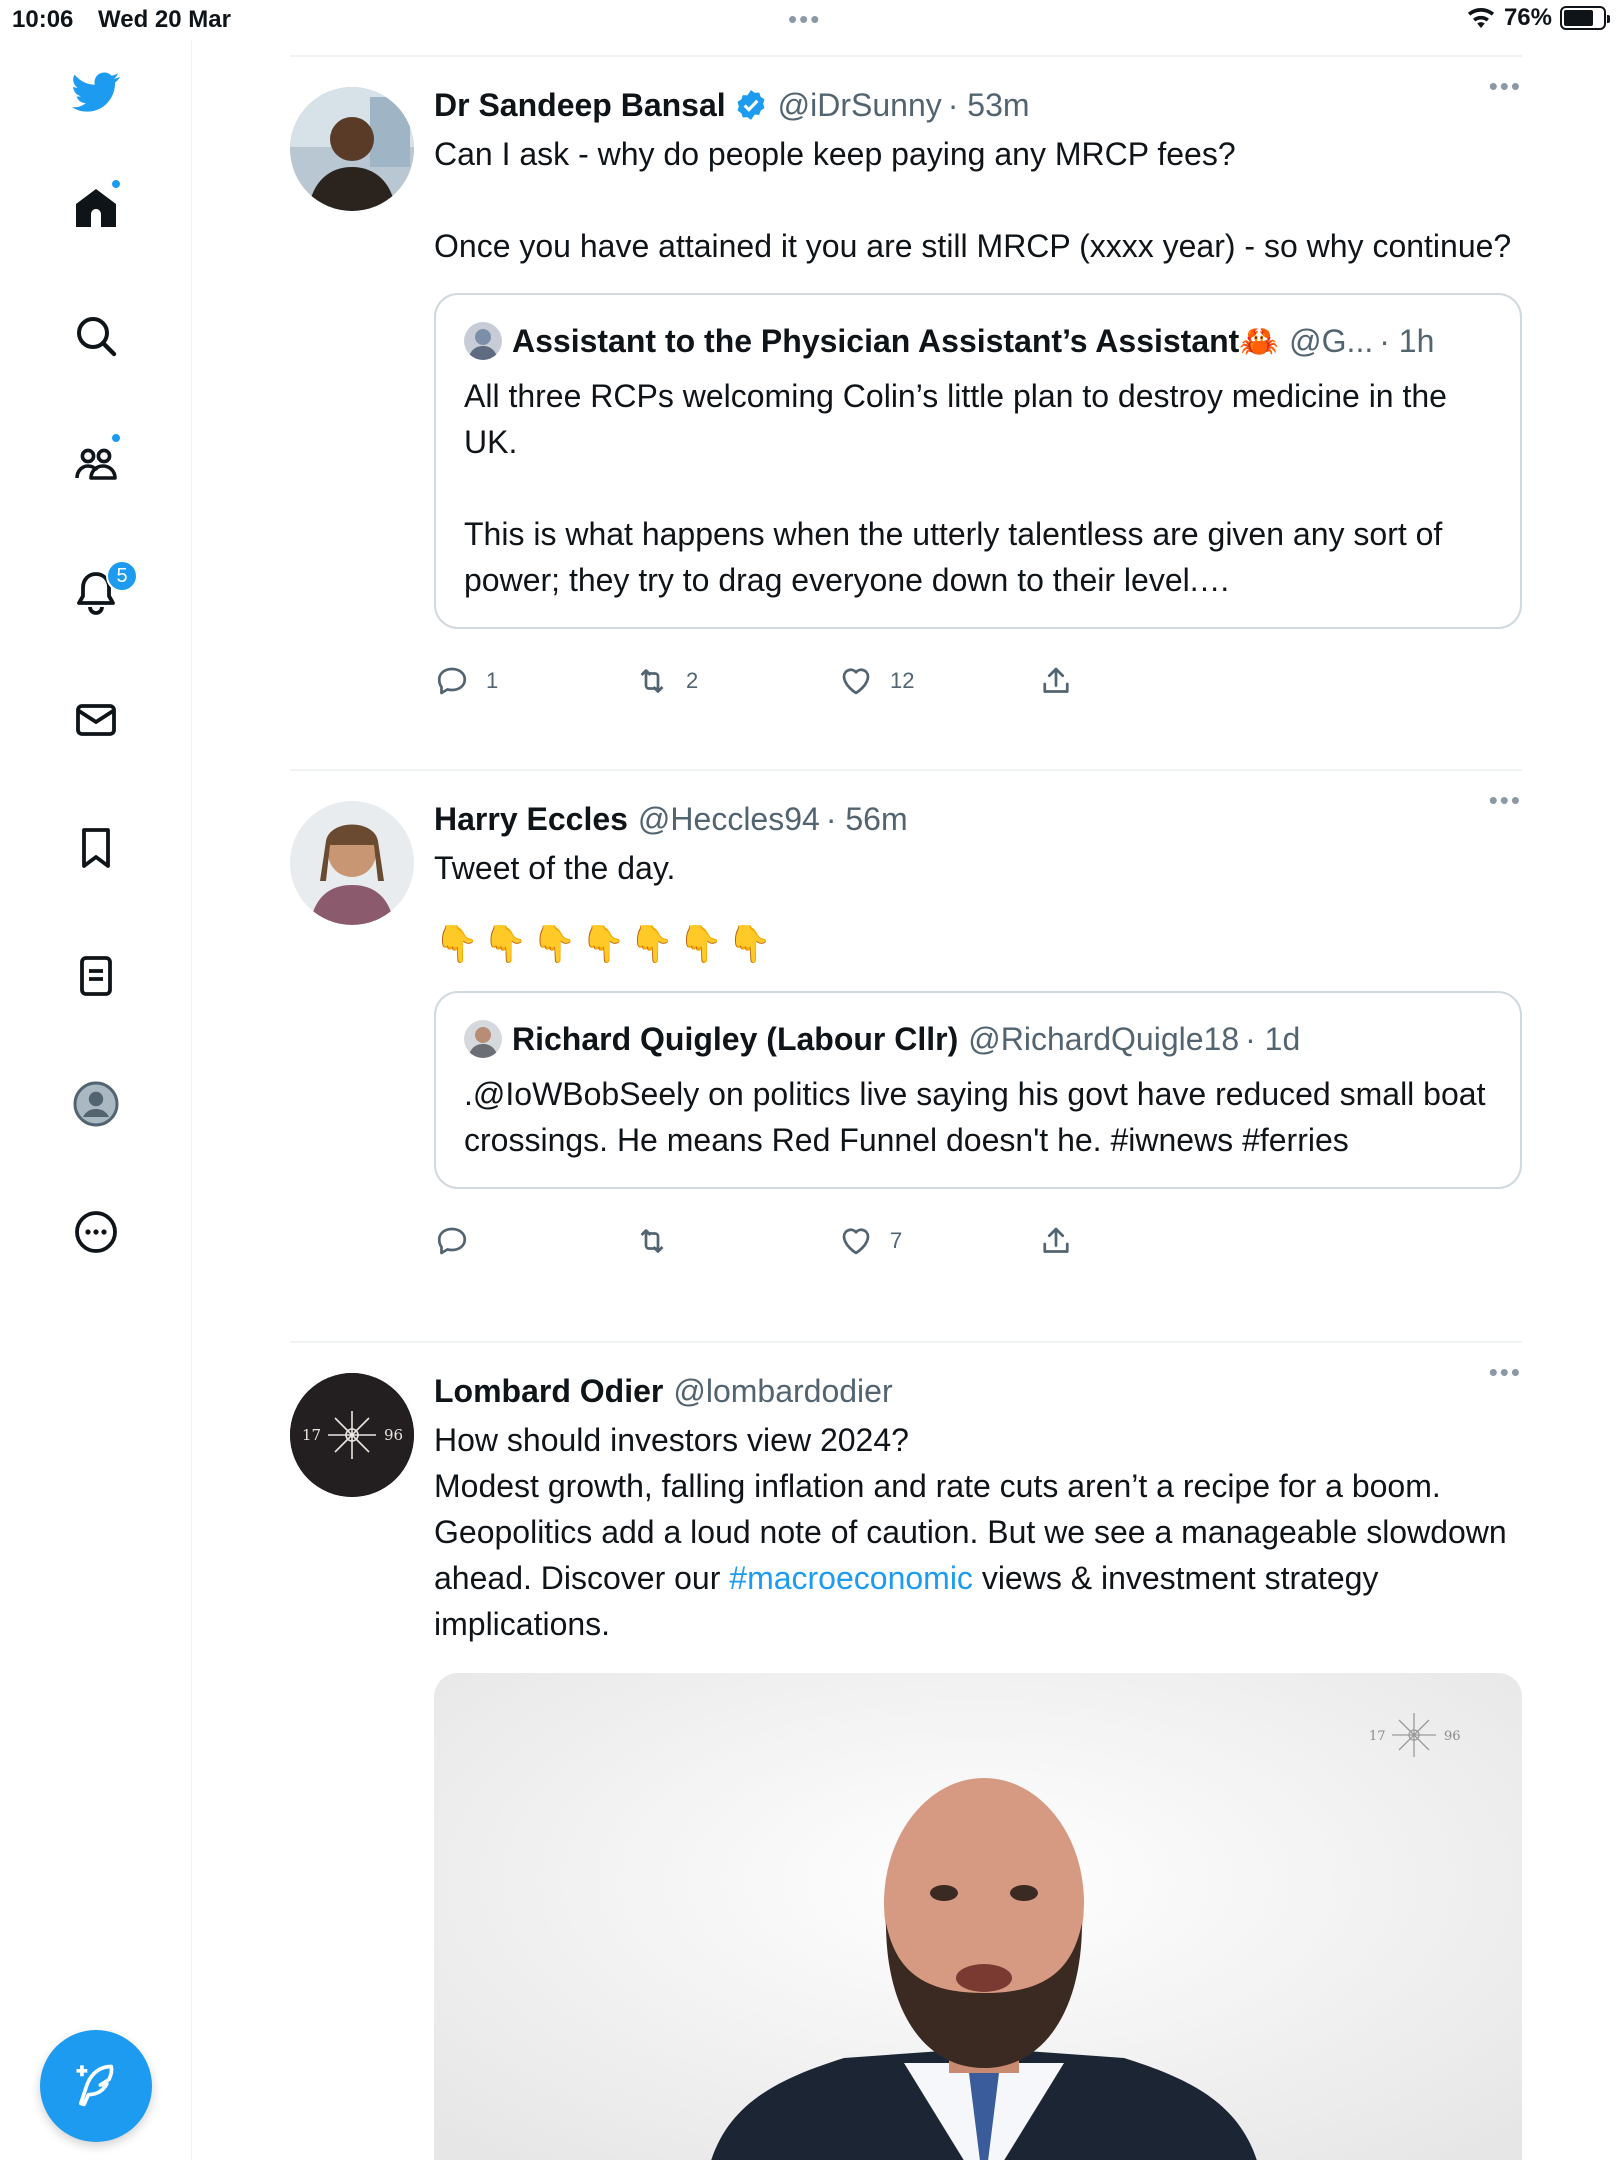  What do you see at coordinates (938, 681) in the screenshot?
I see `like-button: 12` at bounding box center [938, 681].